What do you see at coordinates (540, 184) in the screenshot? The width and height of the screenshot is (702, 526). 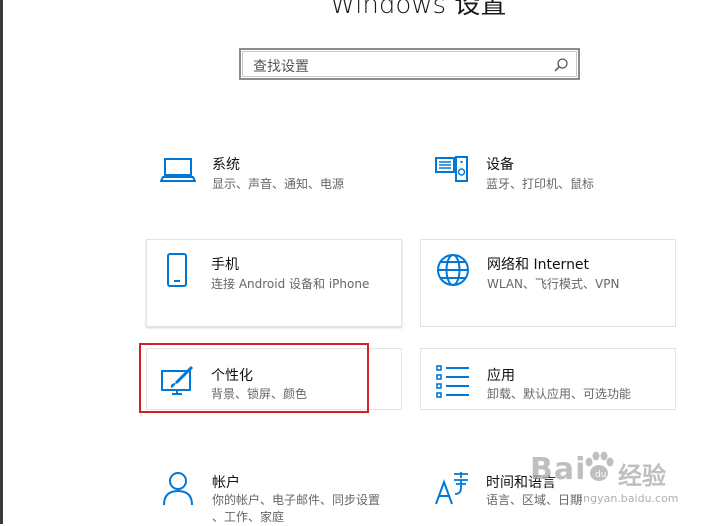 I see `tile-devices-desc: 蓝牙、打印机、鼠标` at bounding box center [540, 184].